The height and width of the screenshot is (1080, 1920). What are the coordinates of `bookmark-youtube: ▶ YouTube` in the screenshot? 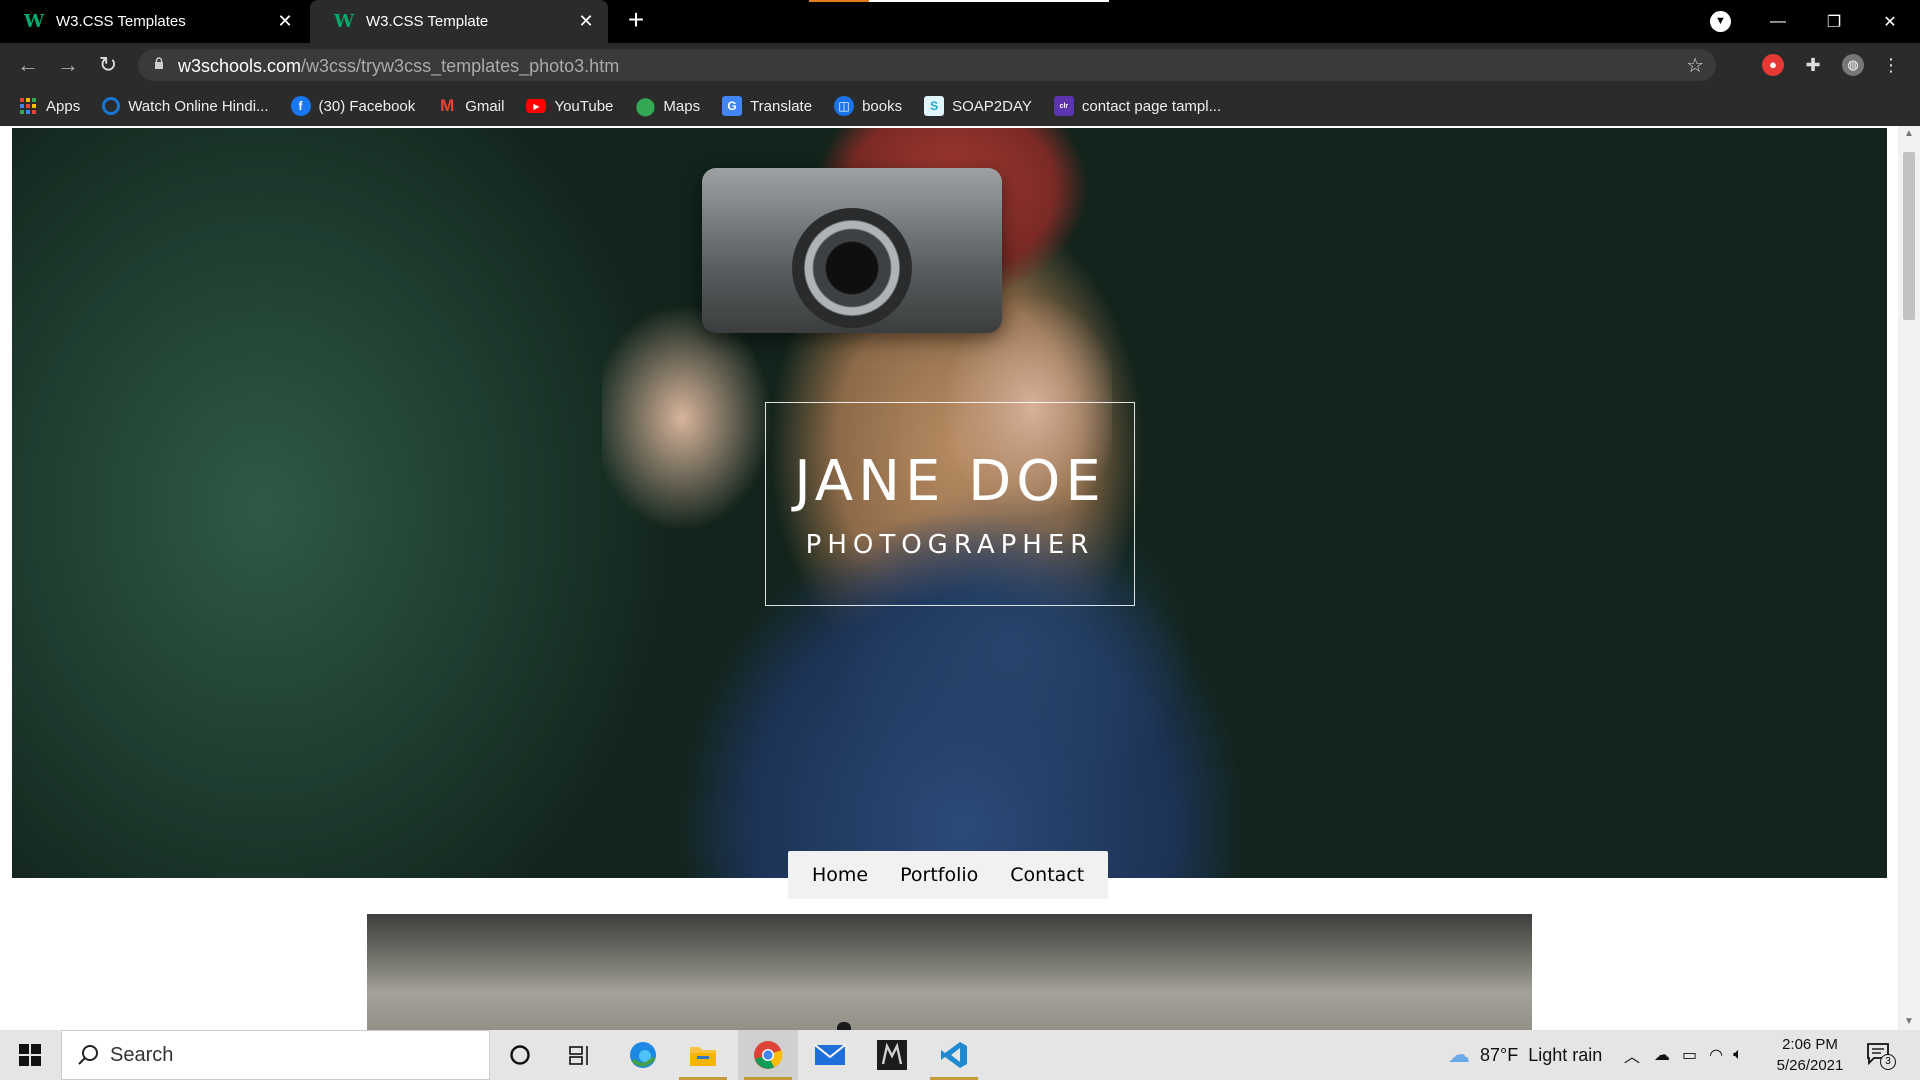 It's located at (569, 106).